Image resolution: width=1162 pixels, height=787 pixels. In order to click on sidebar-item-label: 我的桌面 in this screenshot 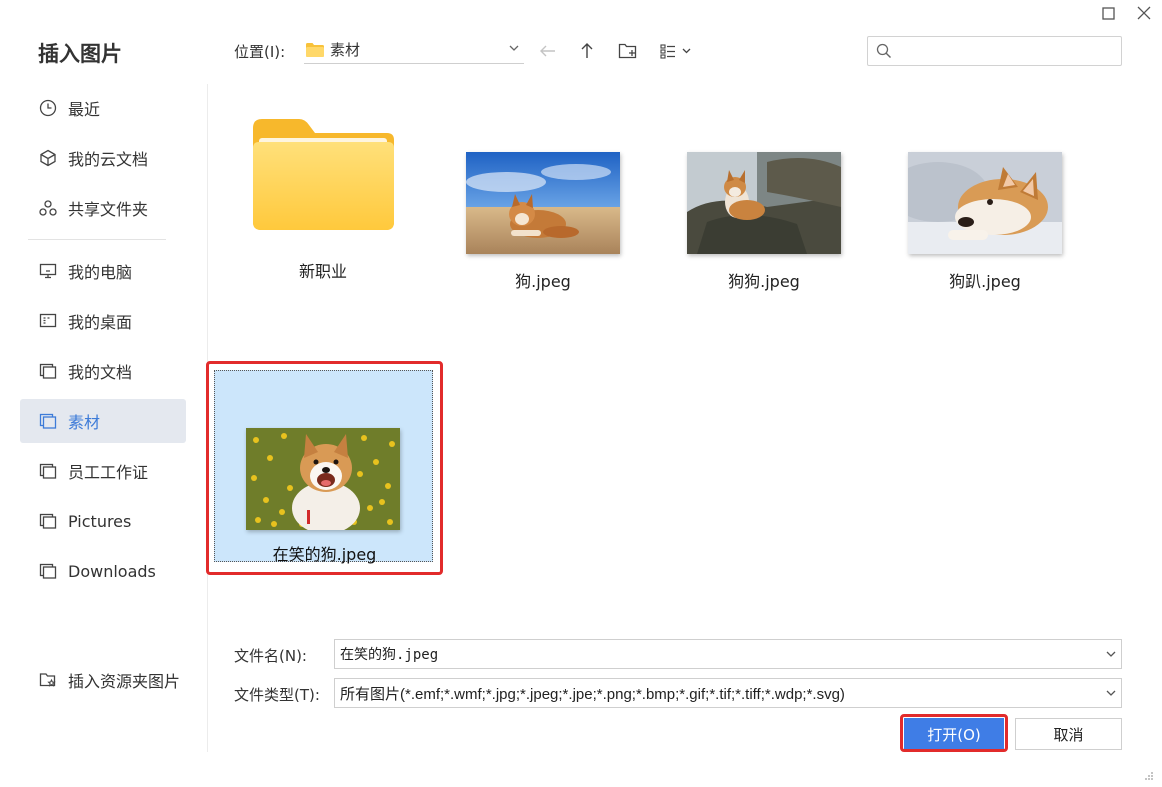, I will do `click(100, 322)`.